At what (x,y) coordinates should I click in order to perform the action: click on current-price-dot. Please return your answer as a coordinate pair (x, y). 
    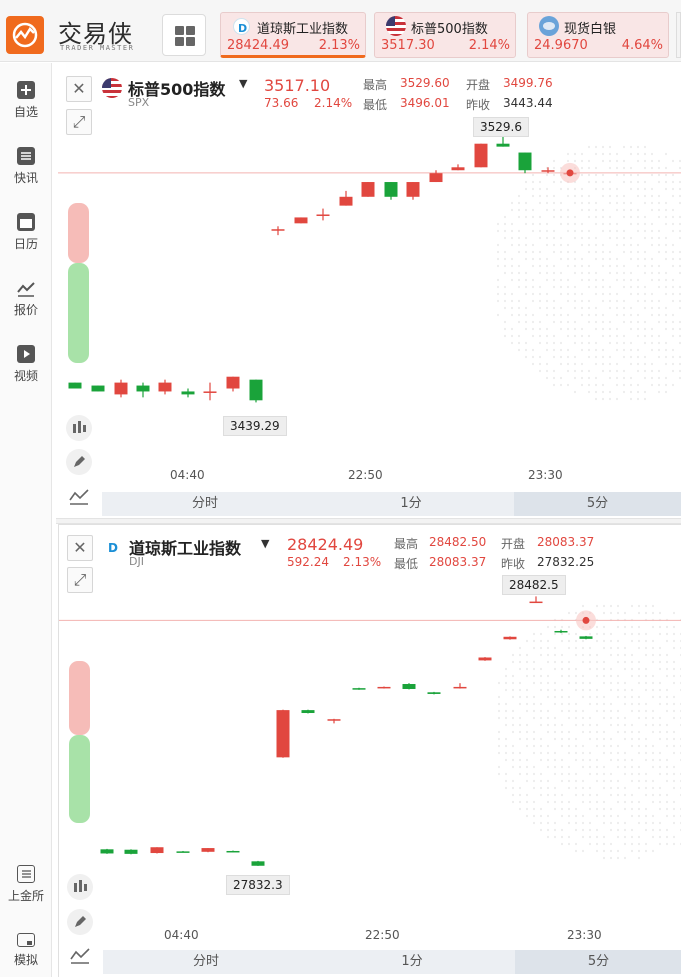
    Looking at the image, I should click on (586, 620).